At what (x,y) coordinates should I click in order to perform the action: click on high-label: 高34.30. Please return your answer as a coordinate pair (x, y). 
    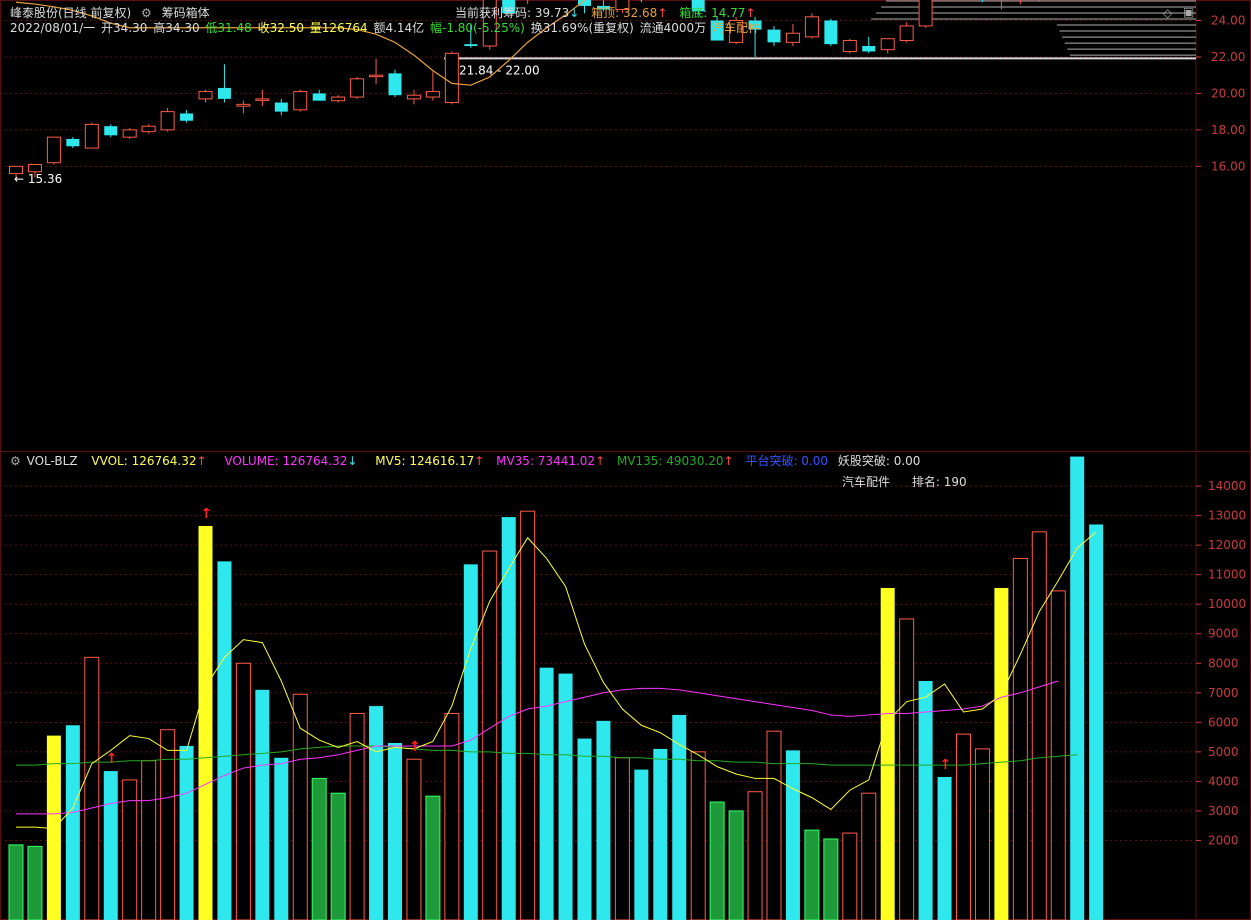
    Looking at the image, I should click on (176, 28).